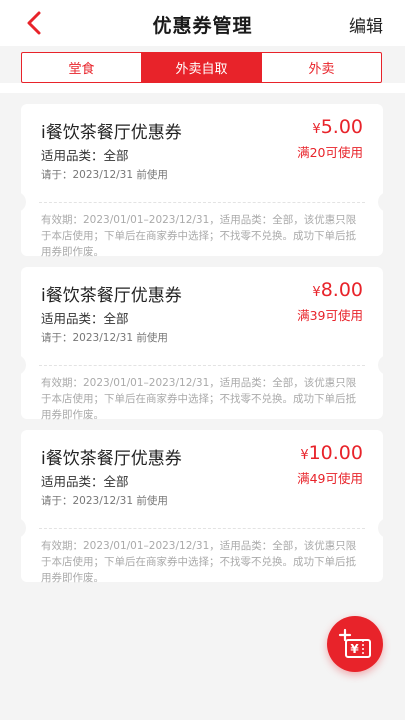  I want to click on coupon-condition: 满39可使用, so click(330, 315).